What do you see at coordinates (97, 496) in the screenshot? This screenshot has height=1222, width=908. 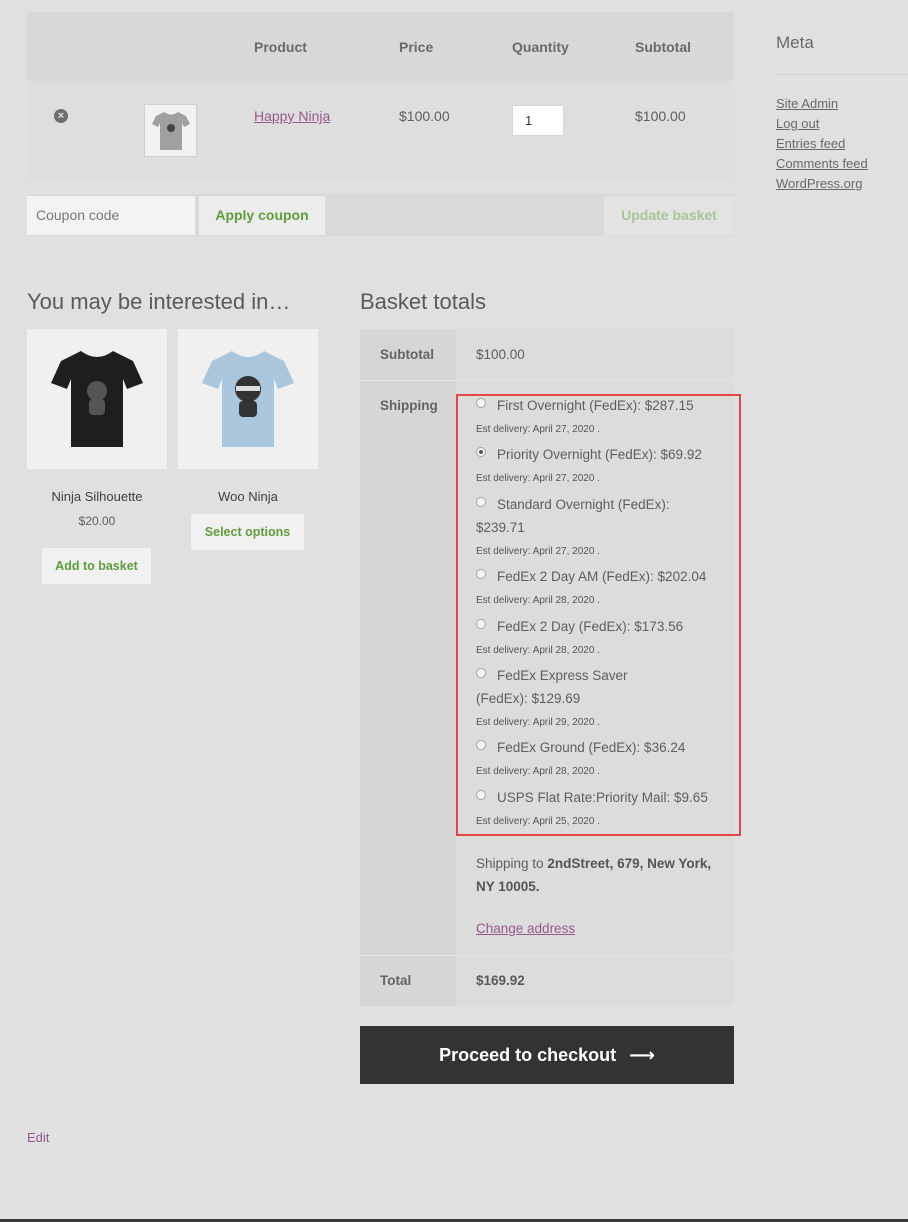 I see `product-name: Ninja Silhouette` at bounding box center [97, 496].